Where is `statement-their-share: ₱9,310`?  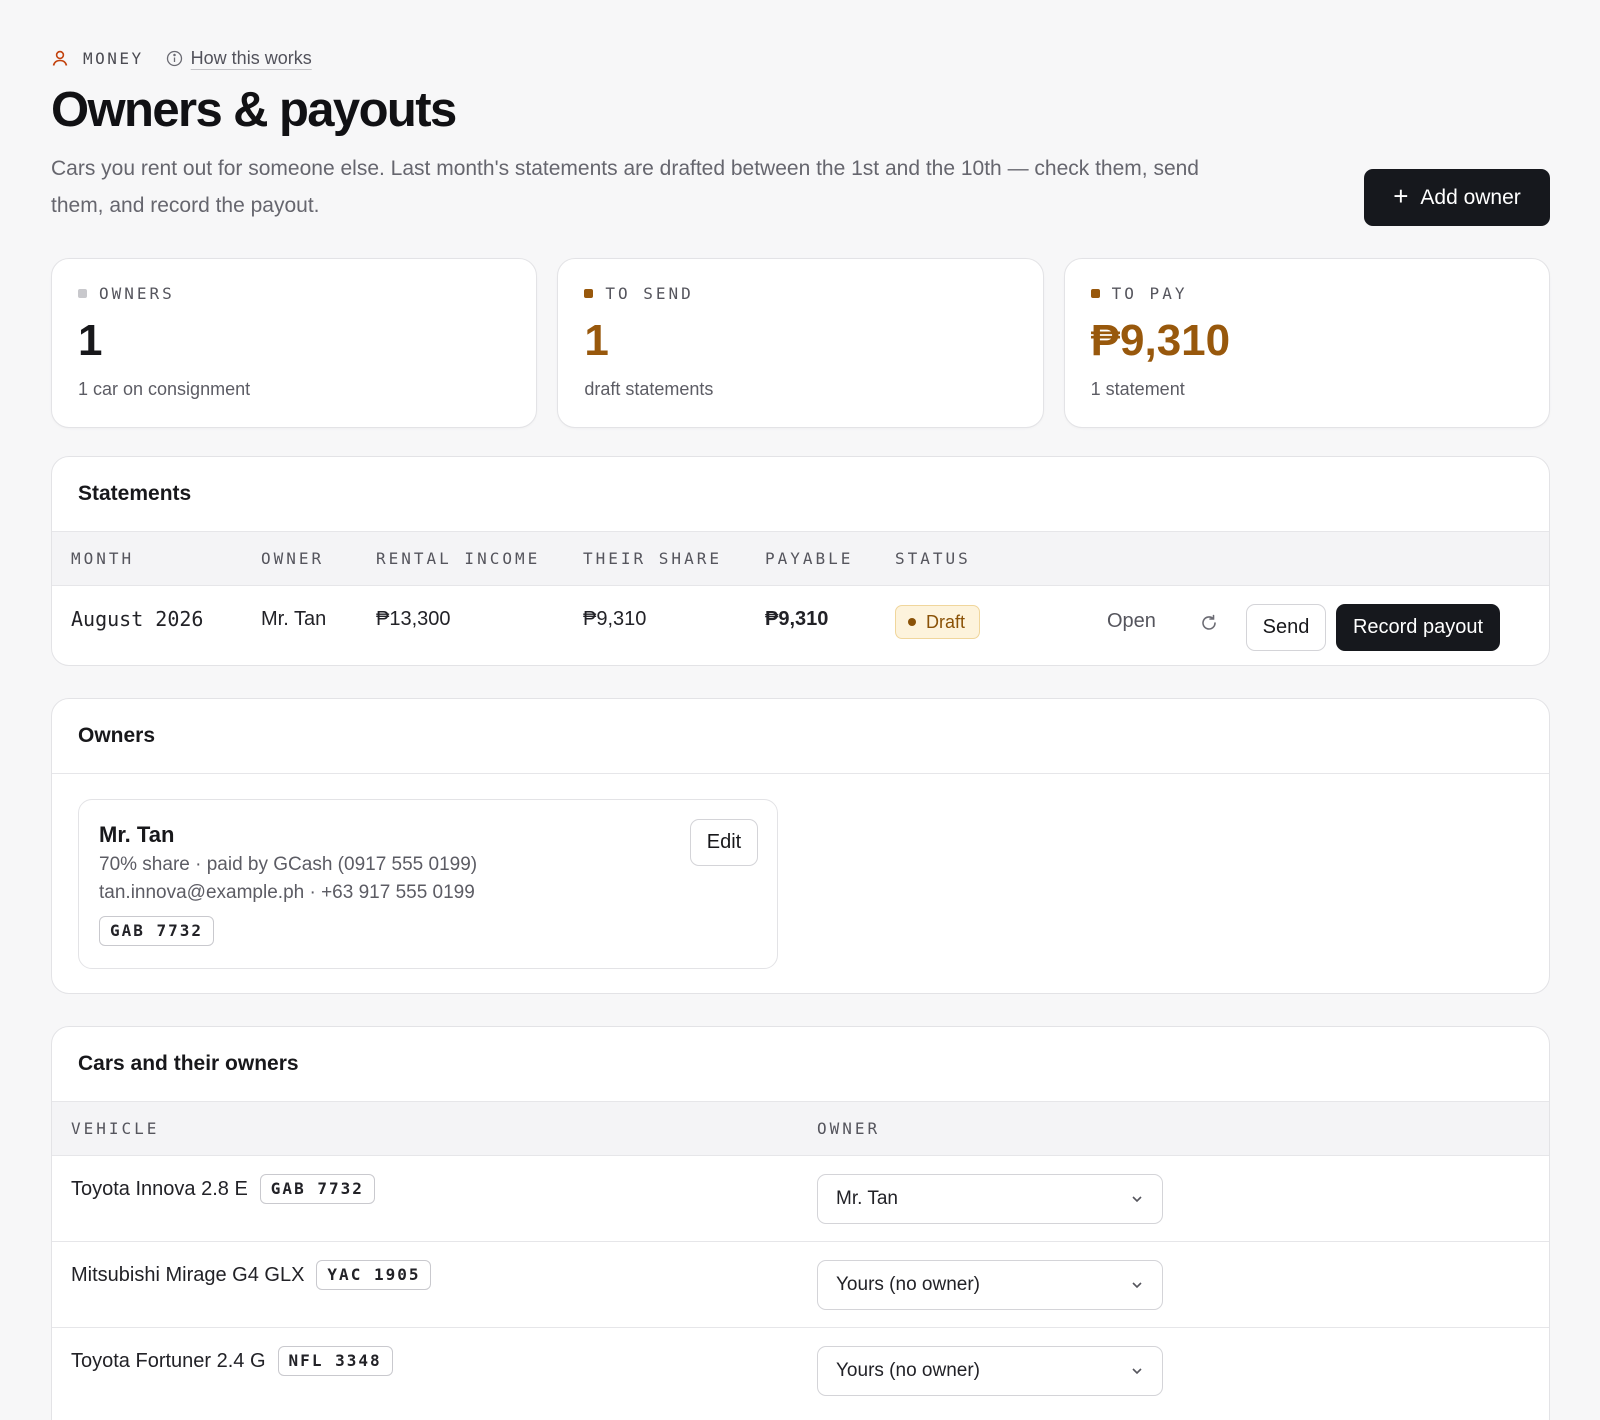 statement-their-share: ₱9,310 is located at coordinates (615, 619).